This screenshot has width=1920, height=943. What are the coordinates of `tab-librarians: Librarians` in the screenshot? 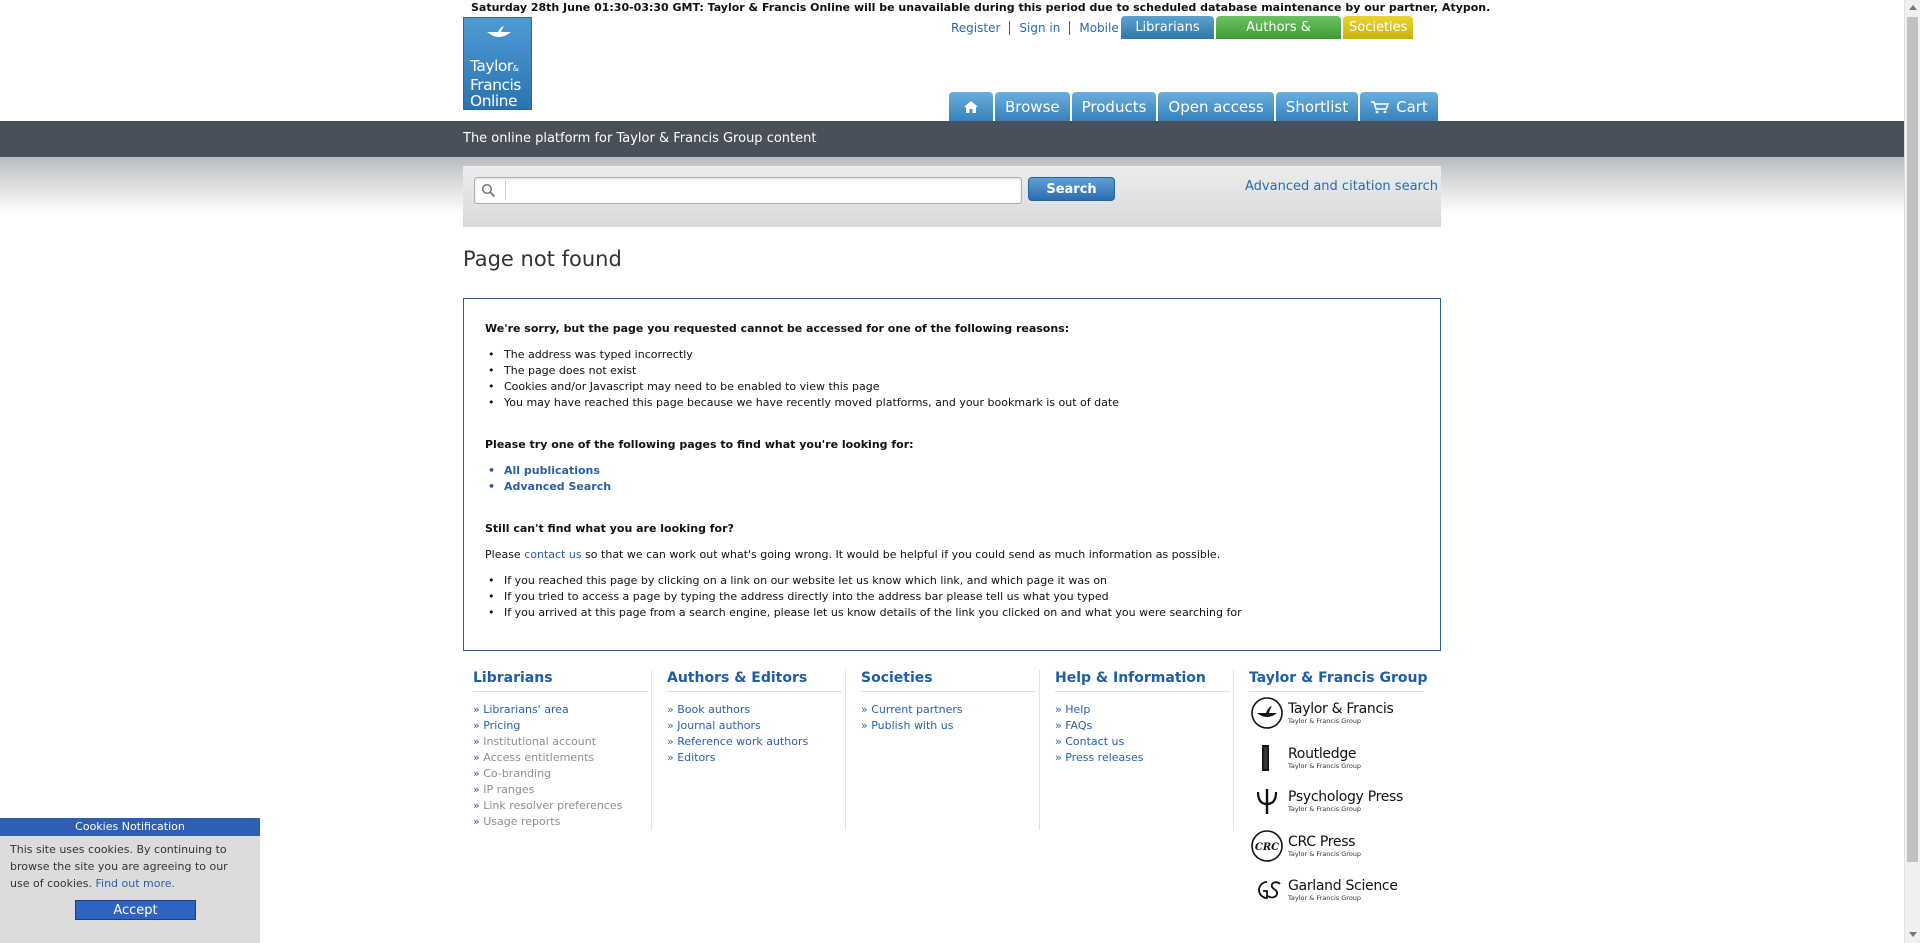 It's located at (1167, 27).